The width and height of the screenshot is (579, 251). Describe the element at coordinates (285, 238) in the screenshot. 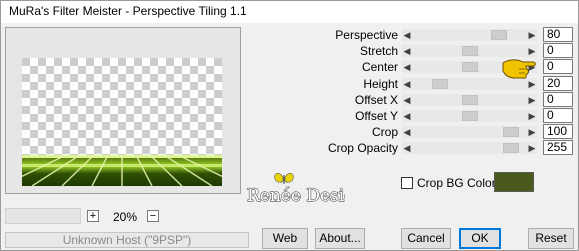

I see `web-button: Web` at that location.